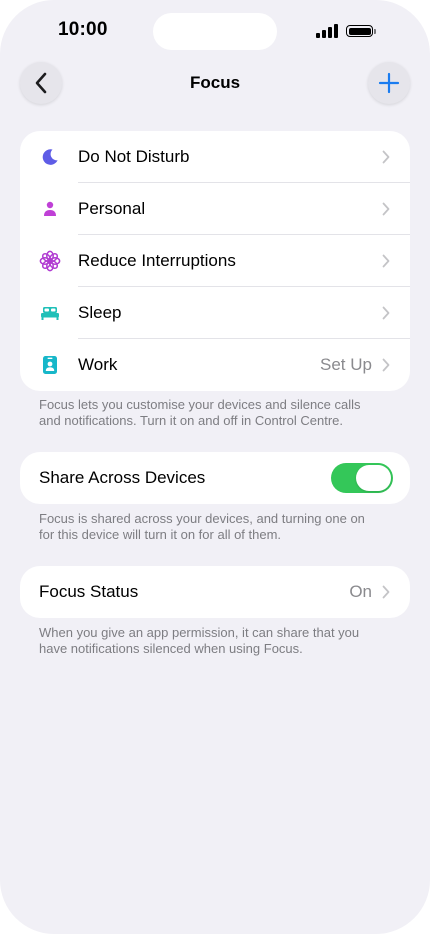 The width and height of the screenshot is (430, 934). I want to click on share-across-devices-group: Share Across Devices, so click(215, 478).